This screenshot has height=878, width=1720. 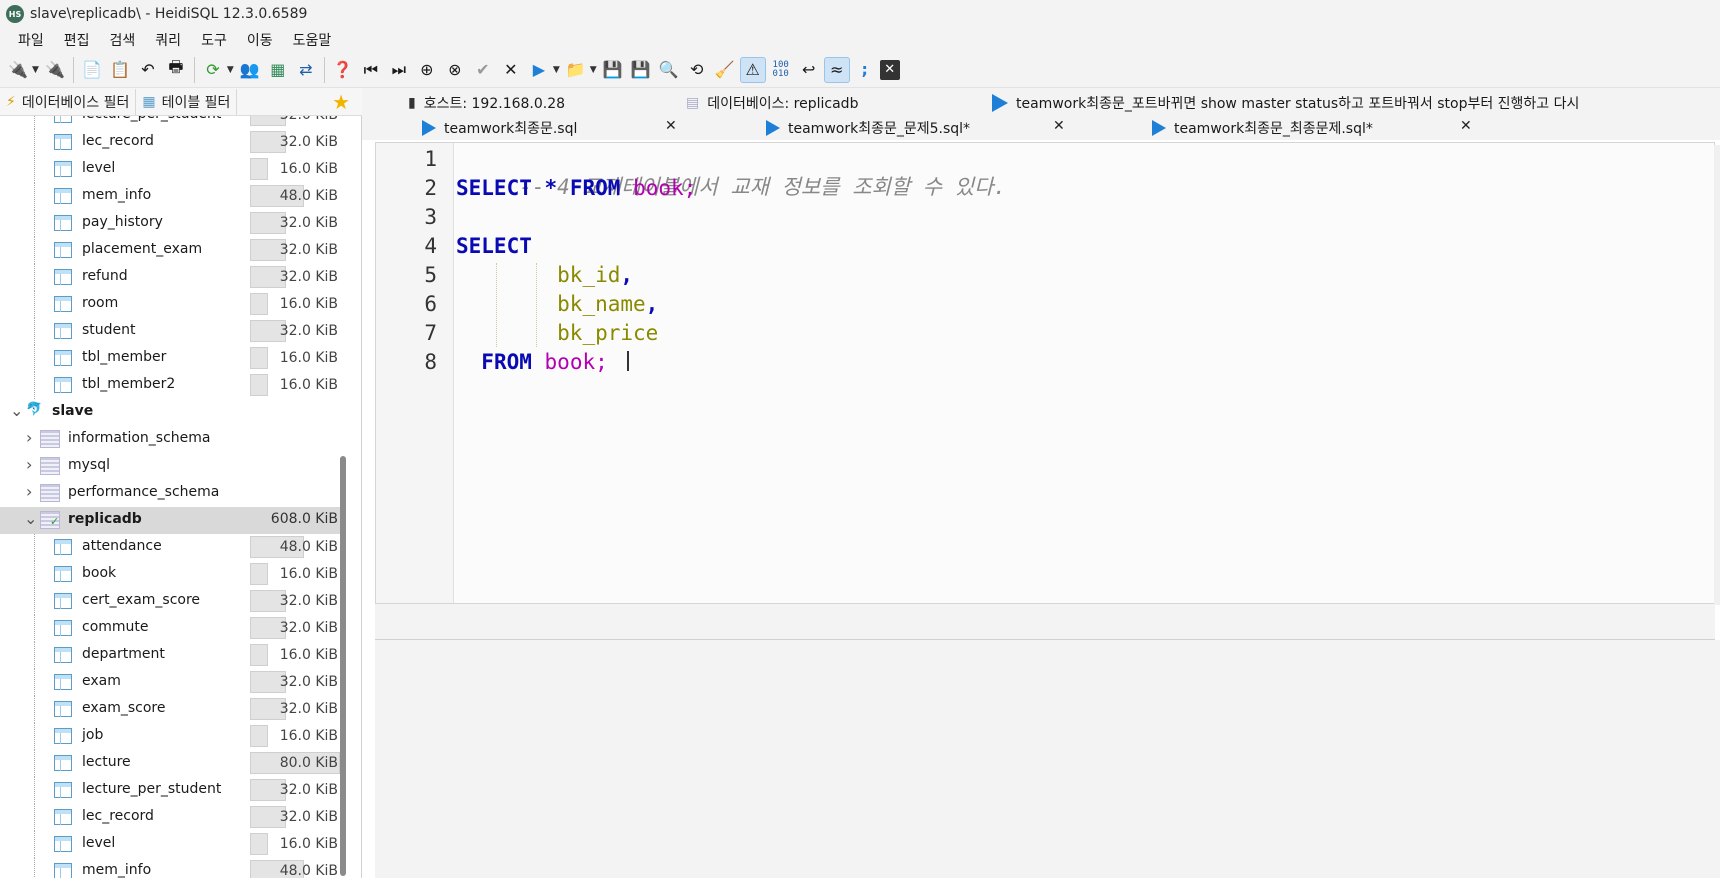 I want to click on undo-icon: ↶, so click(x=148, y=70).